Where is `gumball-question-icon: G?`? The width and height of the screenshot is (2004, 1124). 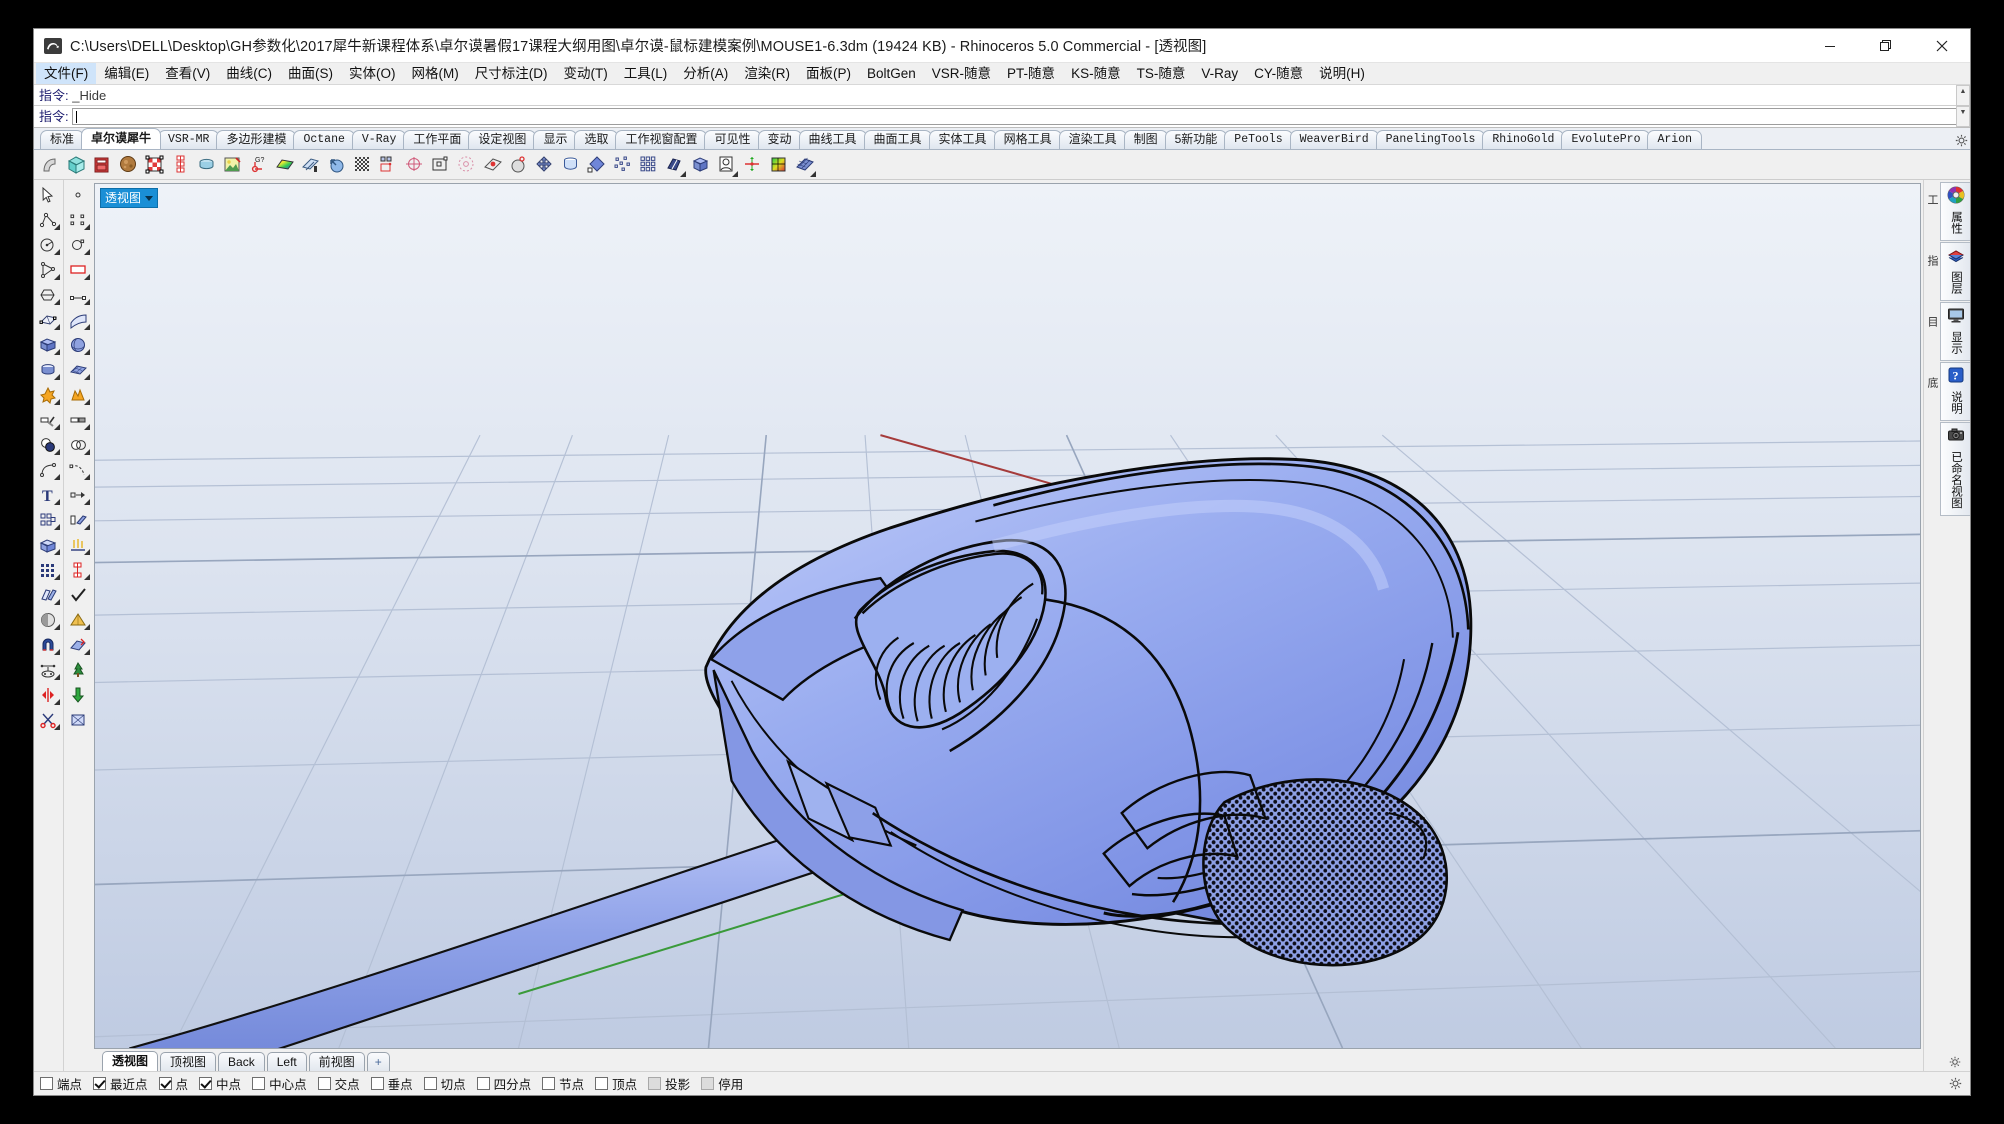
gumball-question-icon: G? is located at coordinates (258, 165).